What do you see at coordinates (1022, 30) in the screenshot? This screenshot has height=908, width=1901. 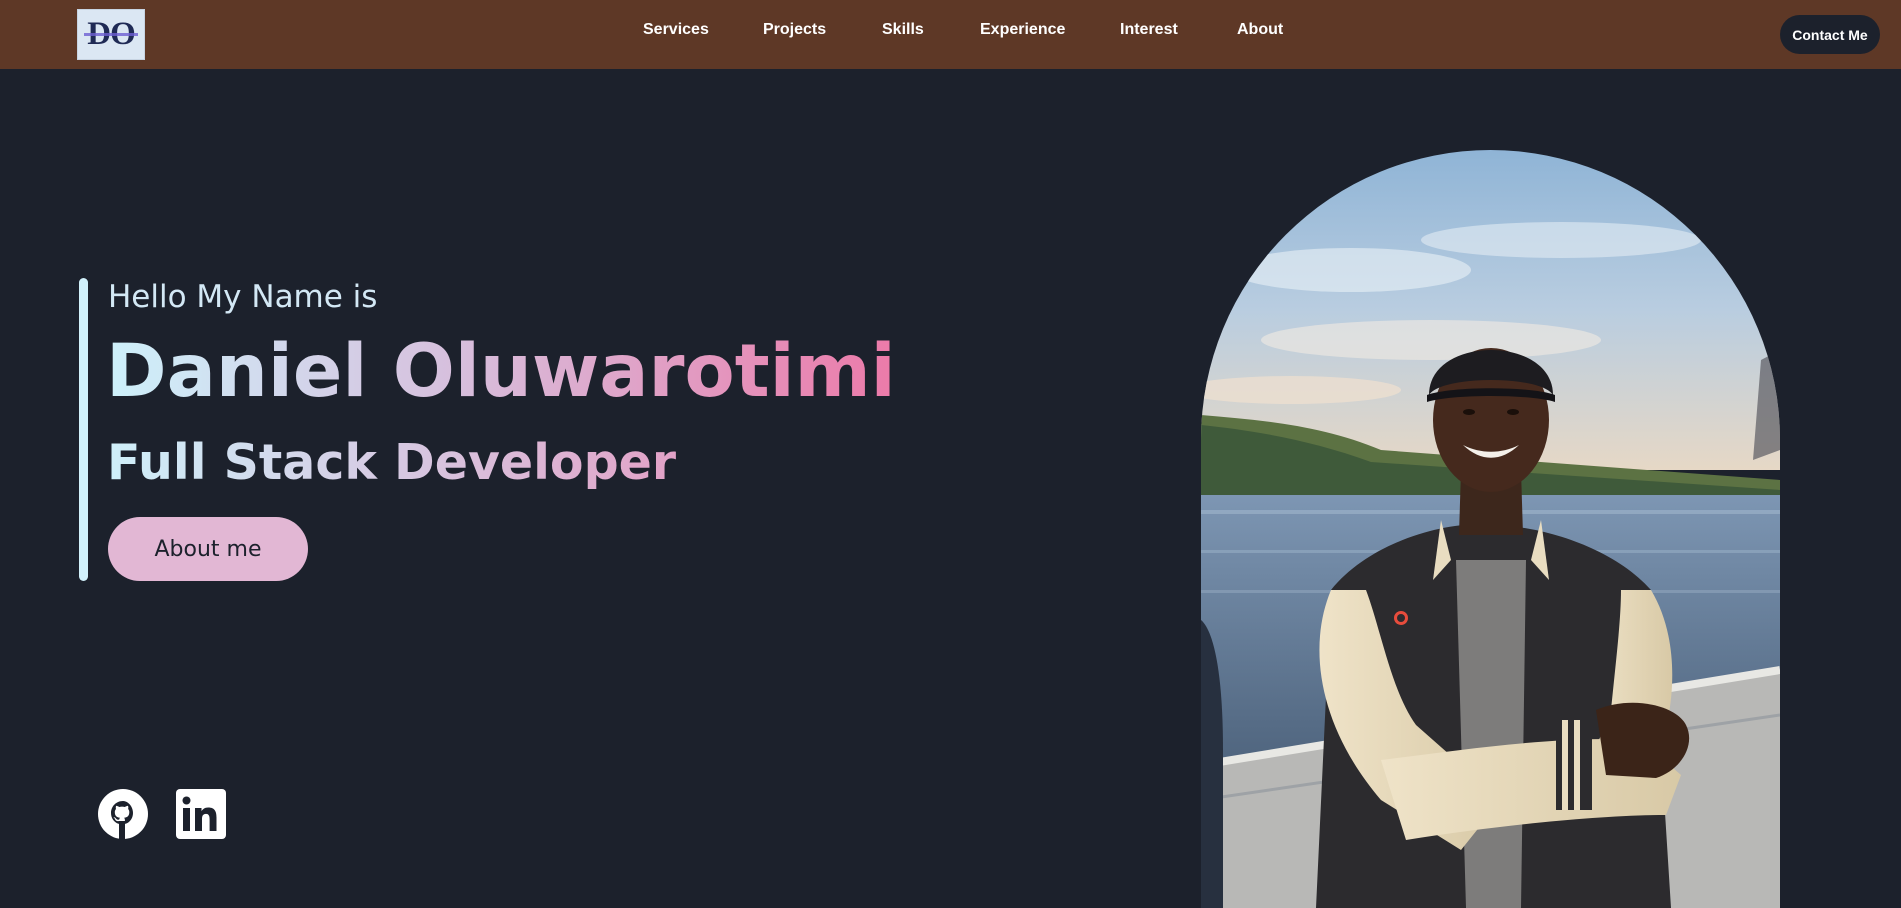 I see `nav-link-experience: Experience` at bounding box center [1022, 30].